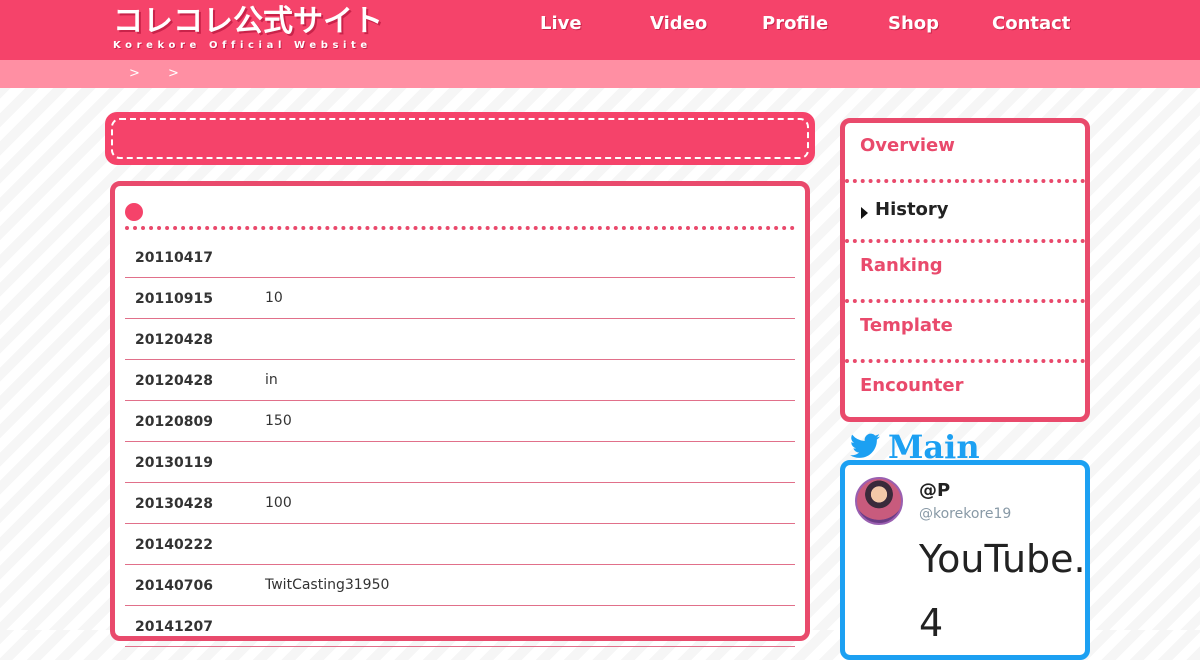 The height and width of the screenshot is (660, 1200). Describe the element at coordinates (174, 258) in the screenshot. I see `history-date: 20110417` at that location.